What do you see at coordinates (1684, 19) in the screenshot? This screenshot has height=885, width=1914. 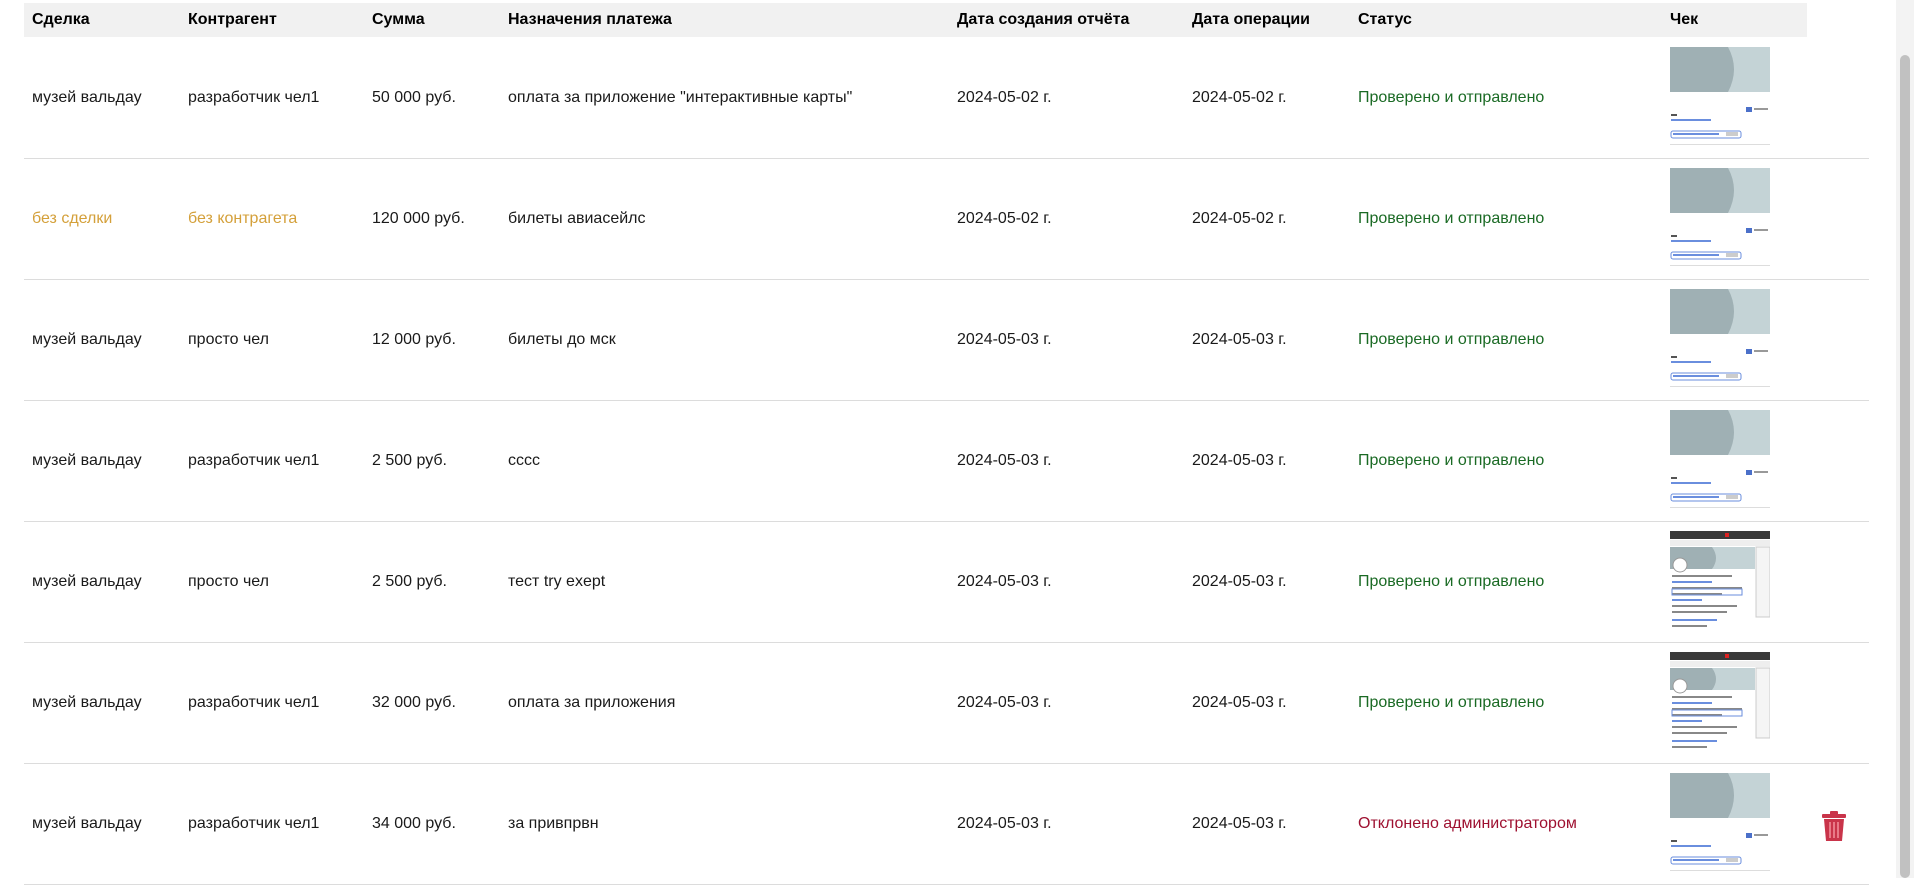 I see `header-receipt: Чек` at bounding box center [1684, 19].